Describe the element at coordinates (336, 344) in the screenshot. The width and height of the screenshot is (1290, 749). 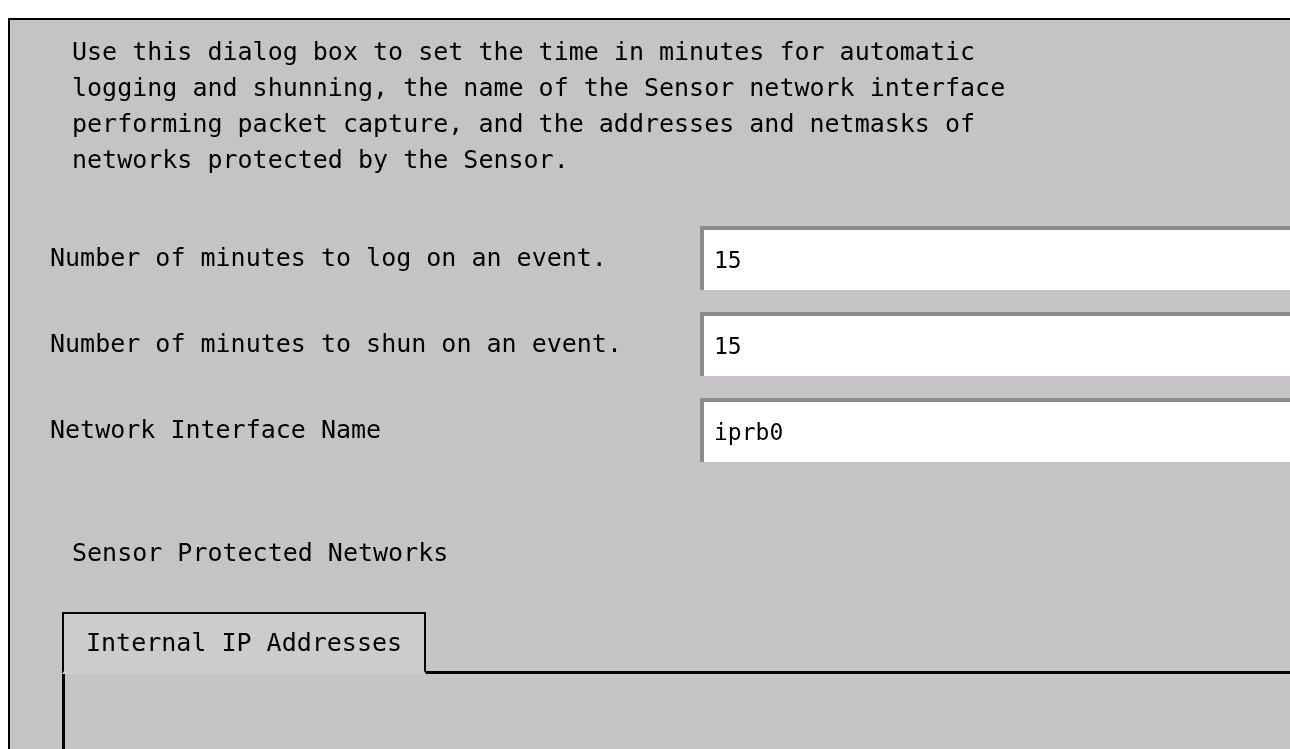
I see `field-label: Number of minutes to shun on an event.` at that location.